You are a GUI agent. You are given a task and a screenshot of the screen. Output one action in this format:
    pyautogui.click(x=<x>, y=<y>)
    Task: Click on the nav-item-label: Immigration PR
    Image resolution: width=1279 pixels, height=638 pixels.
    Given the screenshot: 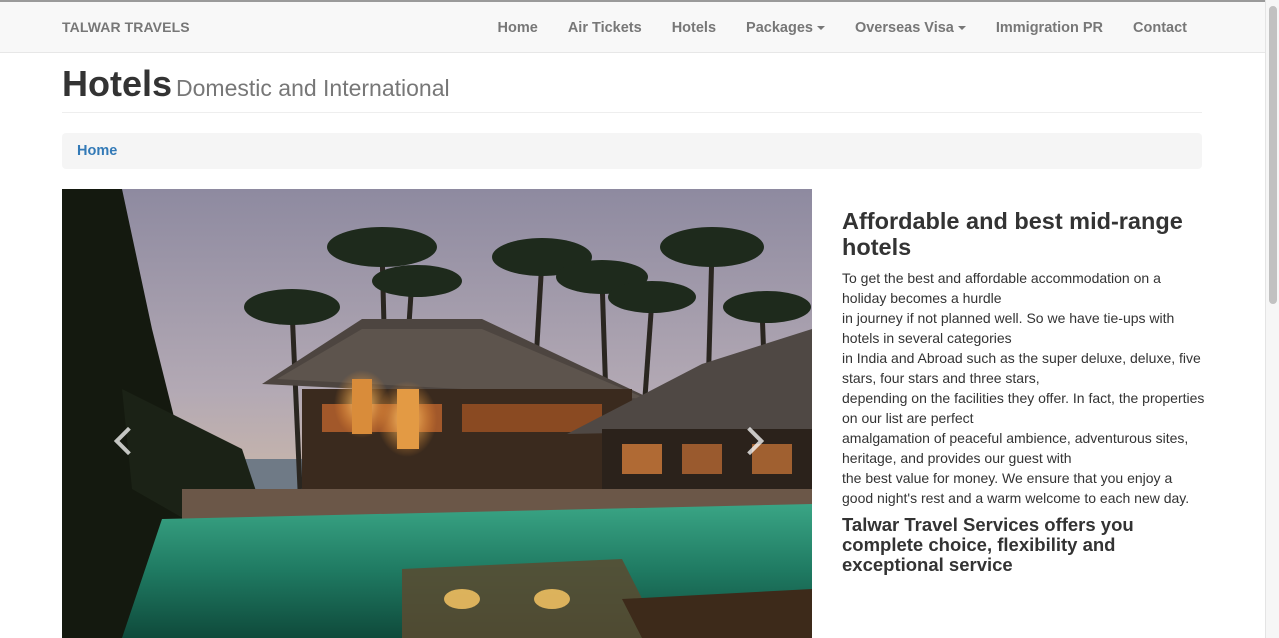 What is the action you would take?
    pyautogui.click(x=1049, y=27)
    